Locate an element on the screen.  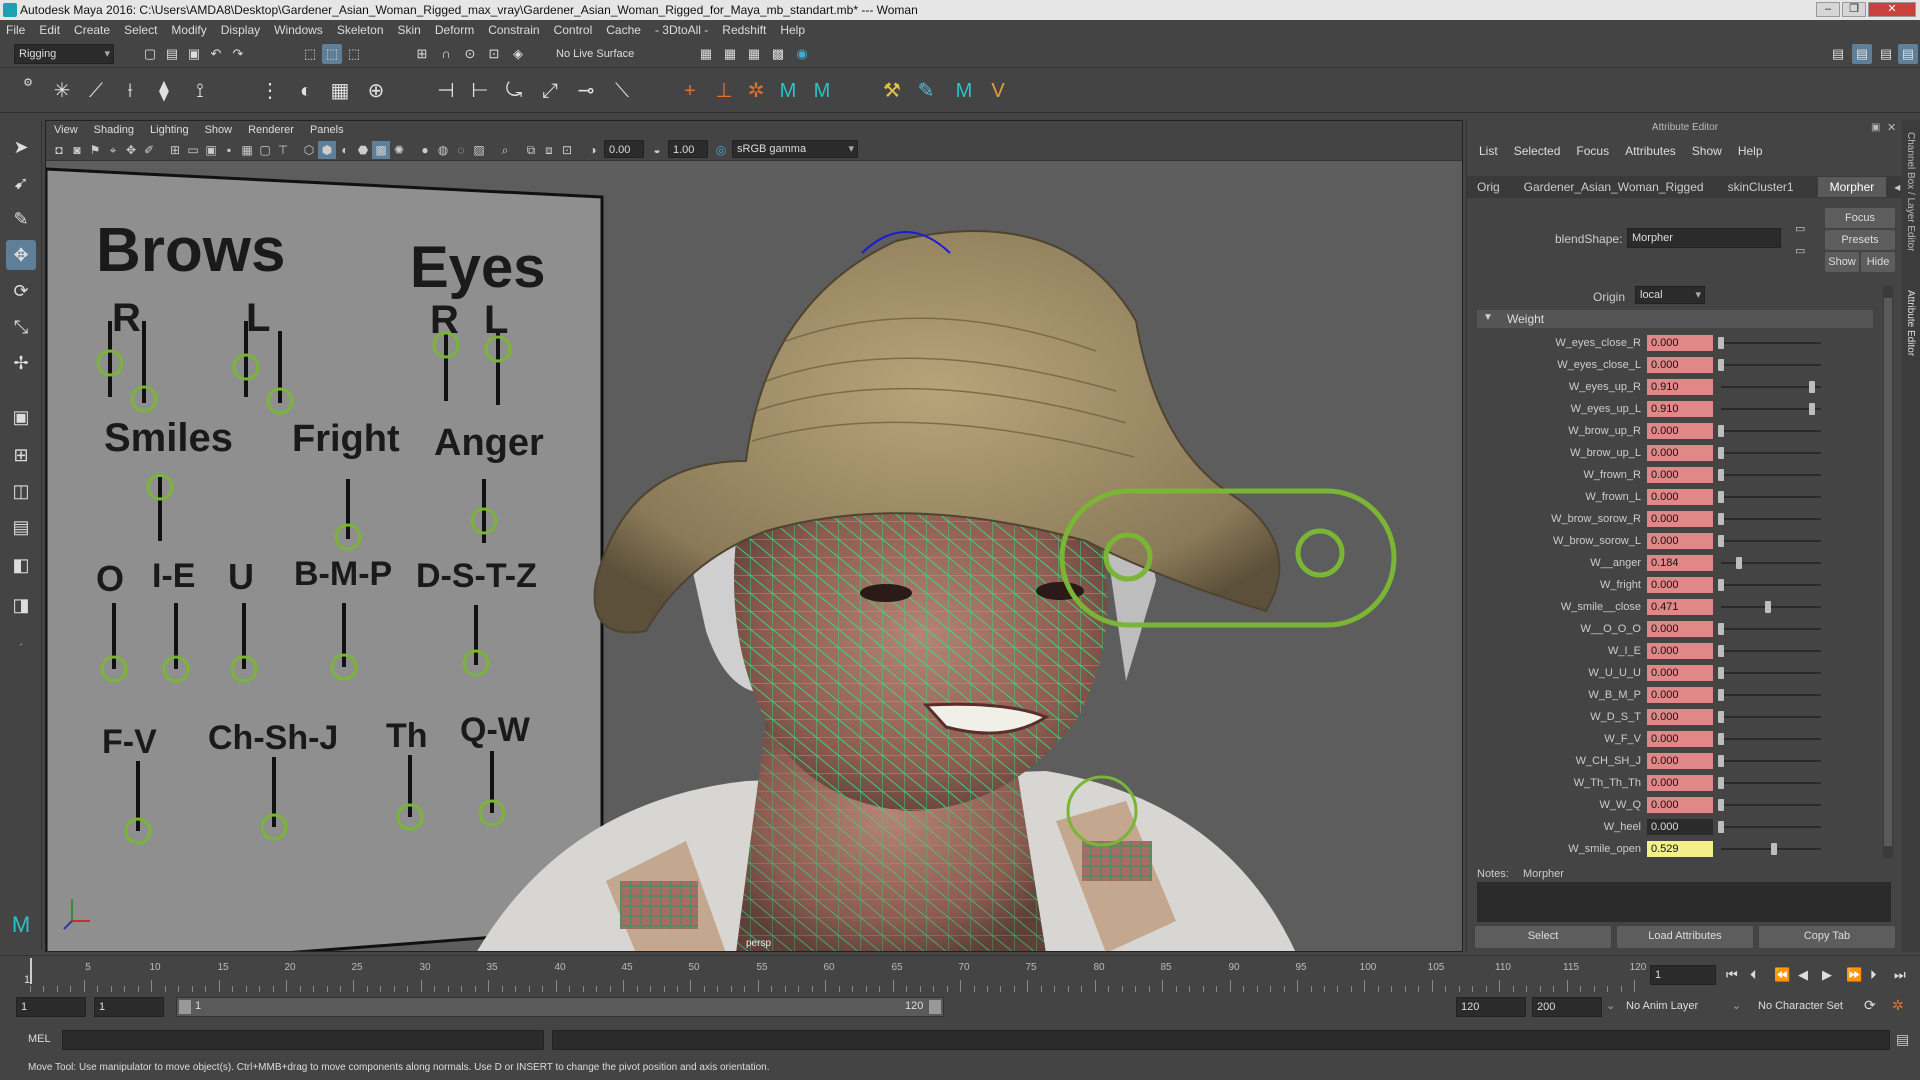
shadows-icon: ● is located at coordinates (425, 150).